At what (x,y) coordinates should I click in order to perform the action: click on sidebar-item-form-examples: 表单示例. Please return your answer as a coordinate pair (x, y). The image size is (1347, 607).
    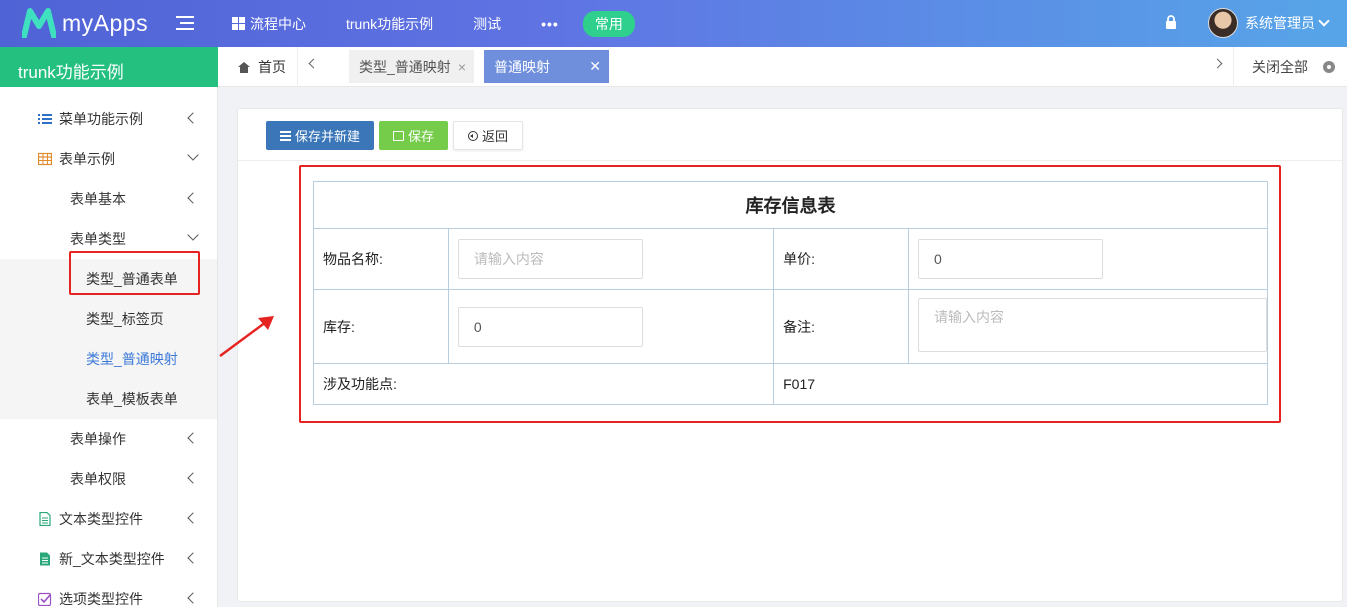
    Looking at the image, I should click on (108, 159).